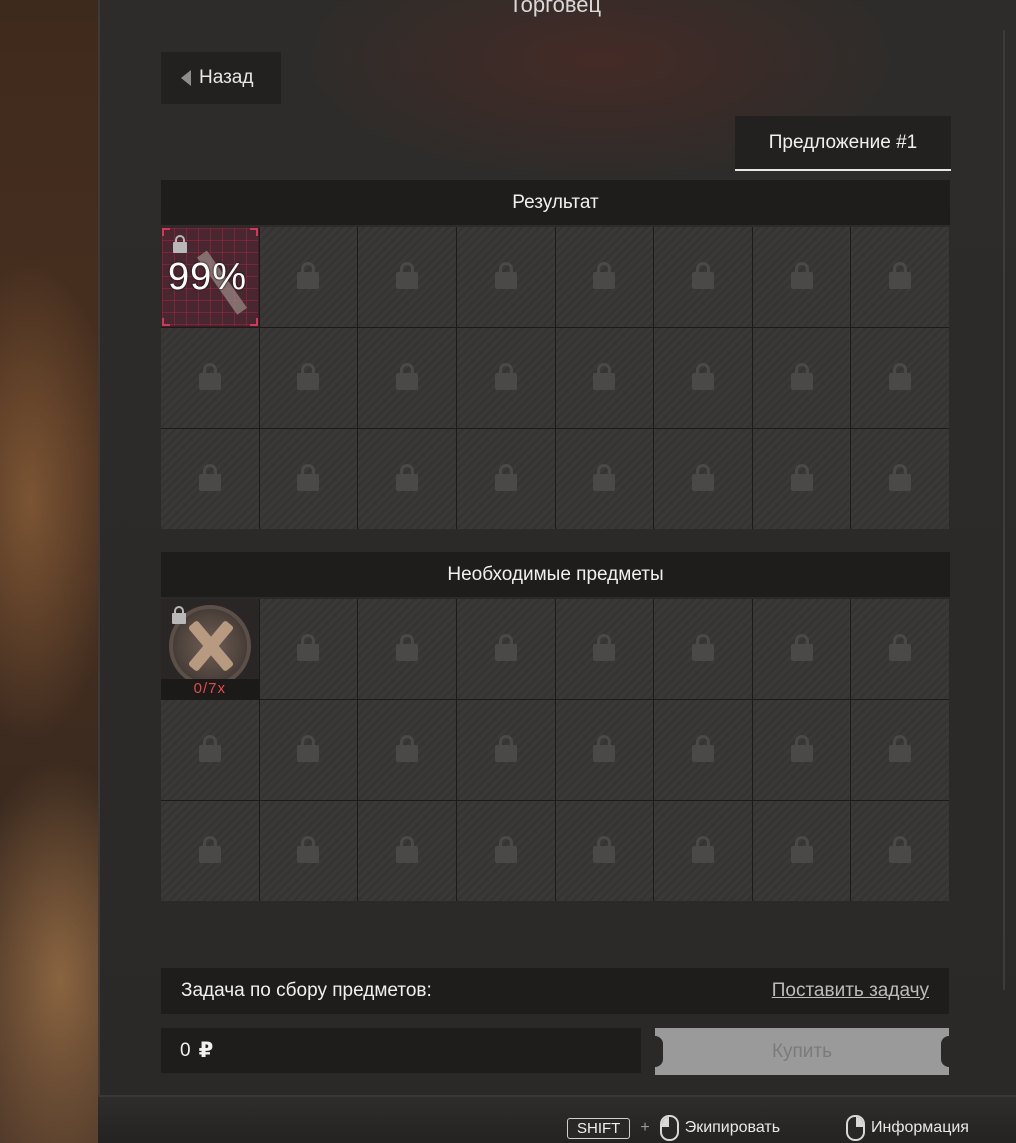 This screenshot has width=1016, height=1143. What do you see at coordinates (843, 143) in the screenshot?
I see `tab-offer-1: Предложение #1` at bounding box center [843, 143].